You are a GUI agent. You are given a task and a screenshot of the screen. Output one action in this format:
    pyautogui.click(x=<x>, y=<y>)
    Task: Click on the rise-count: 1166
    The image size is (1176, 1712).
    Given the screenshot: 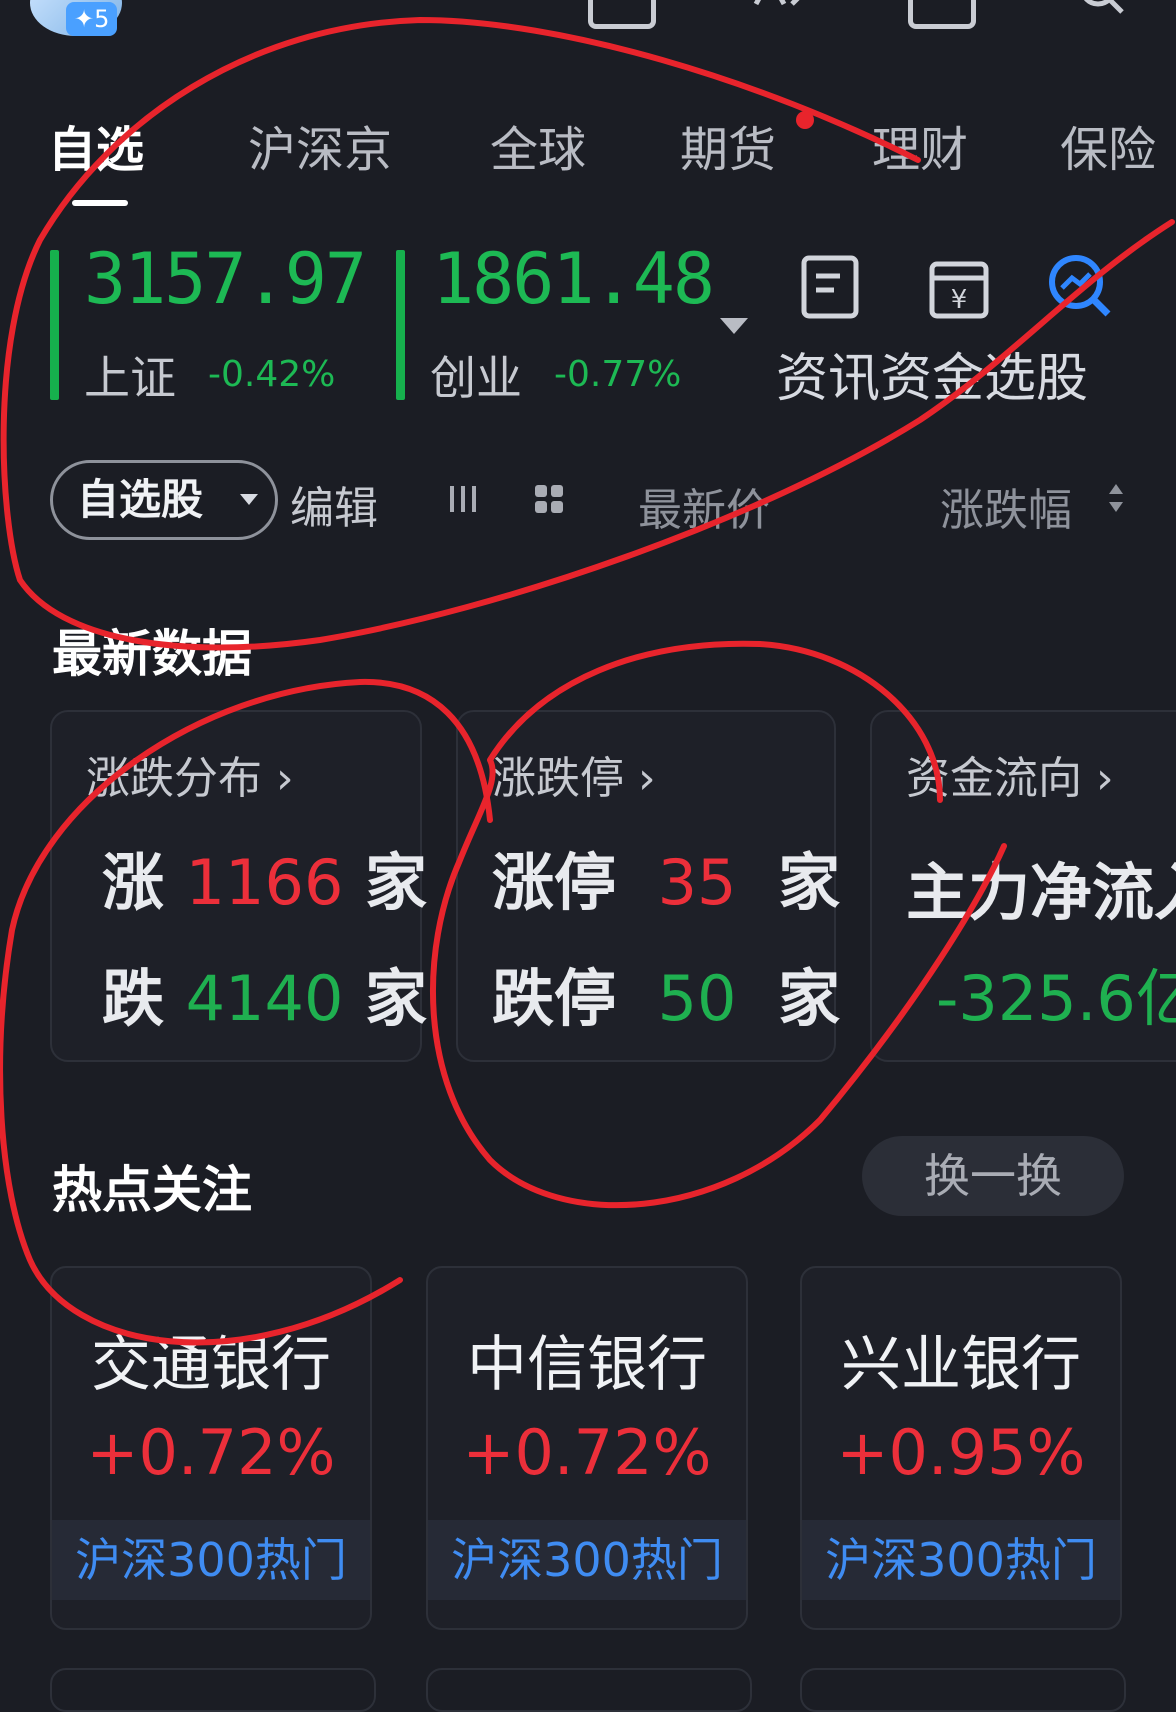 What is the action you would take?
    pyautogui.click(x=264, y=882)
    